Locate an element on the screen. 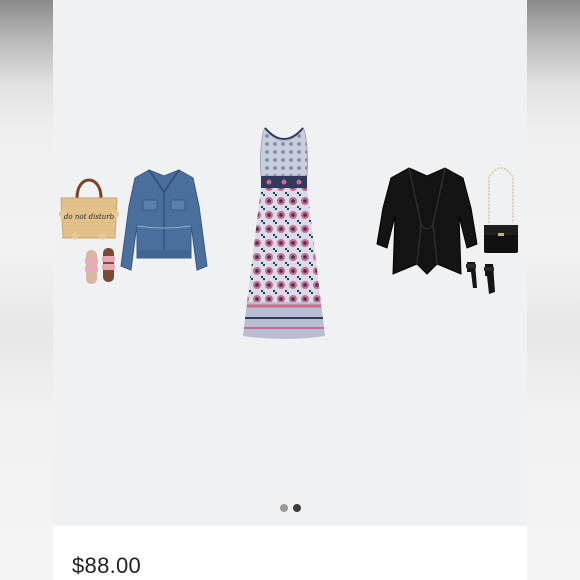 This screenshot has height=580, width=580. straw-tote-bag-image: do not disturb is located at coordinates (89, 209).